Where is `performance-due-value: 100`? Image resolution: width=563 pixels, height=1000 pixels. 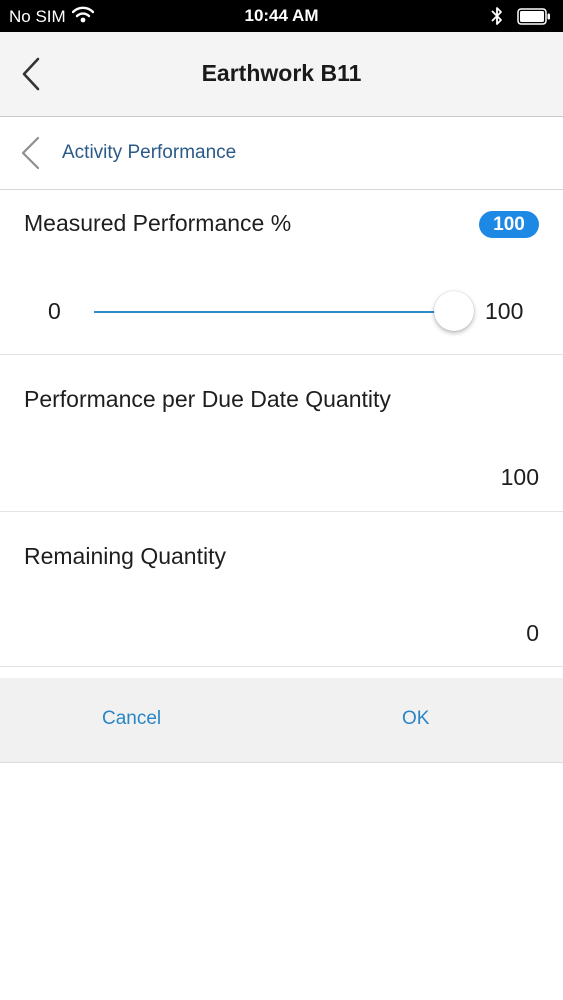
performance-due-value: 100 is located at coordinates (520, 477).